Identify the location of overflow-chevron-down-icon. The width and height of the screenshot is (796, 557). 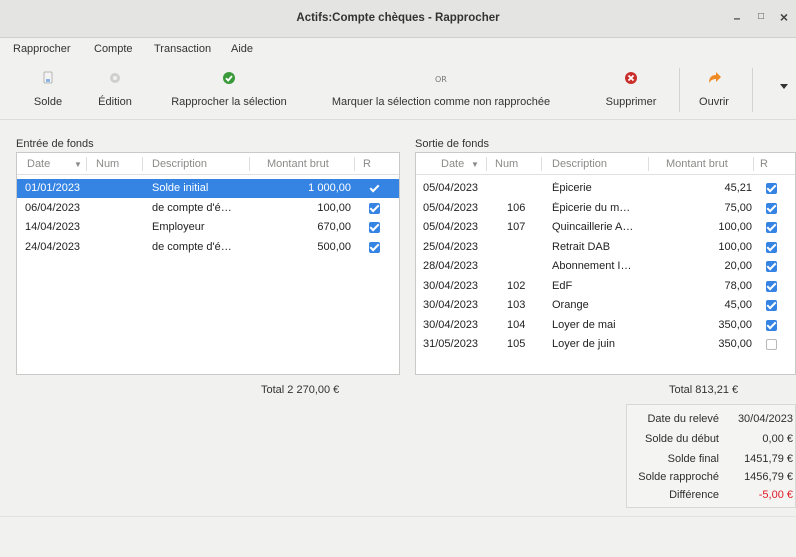
(784, 86).